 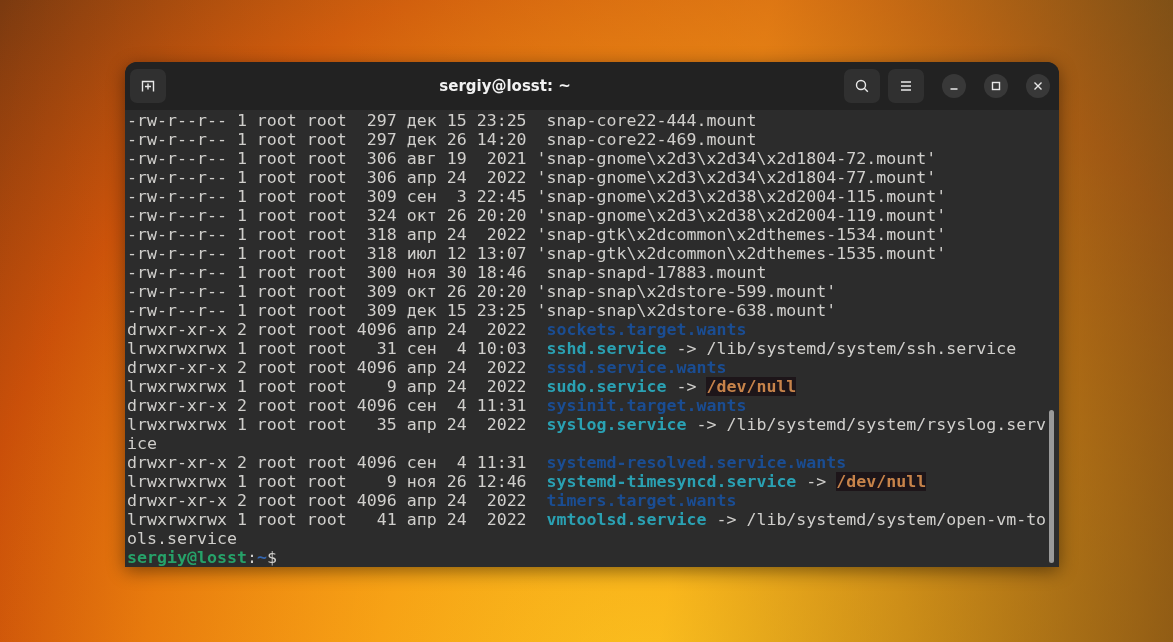 What do you see at coordinates (954, 89) in the screenshot?
I see `minimize-icon` at bounding box center [954, 89].